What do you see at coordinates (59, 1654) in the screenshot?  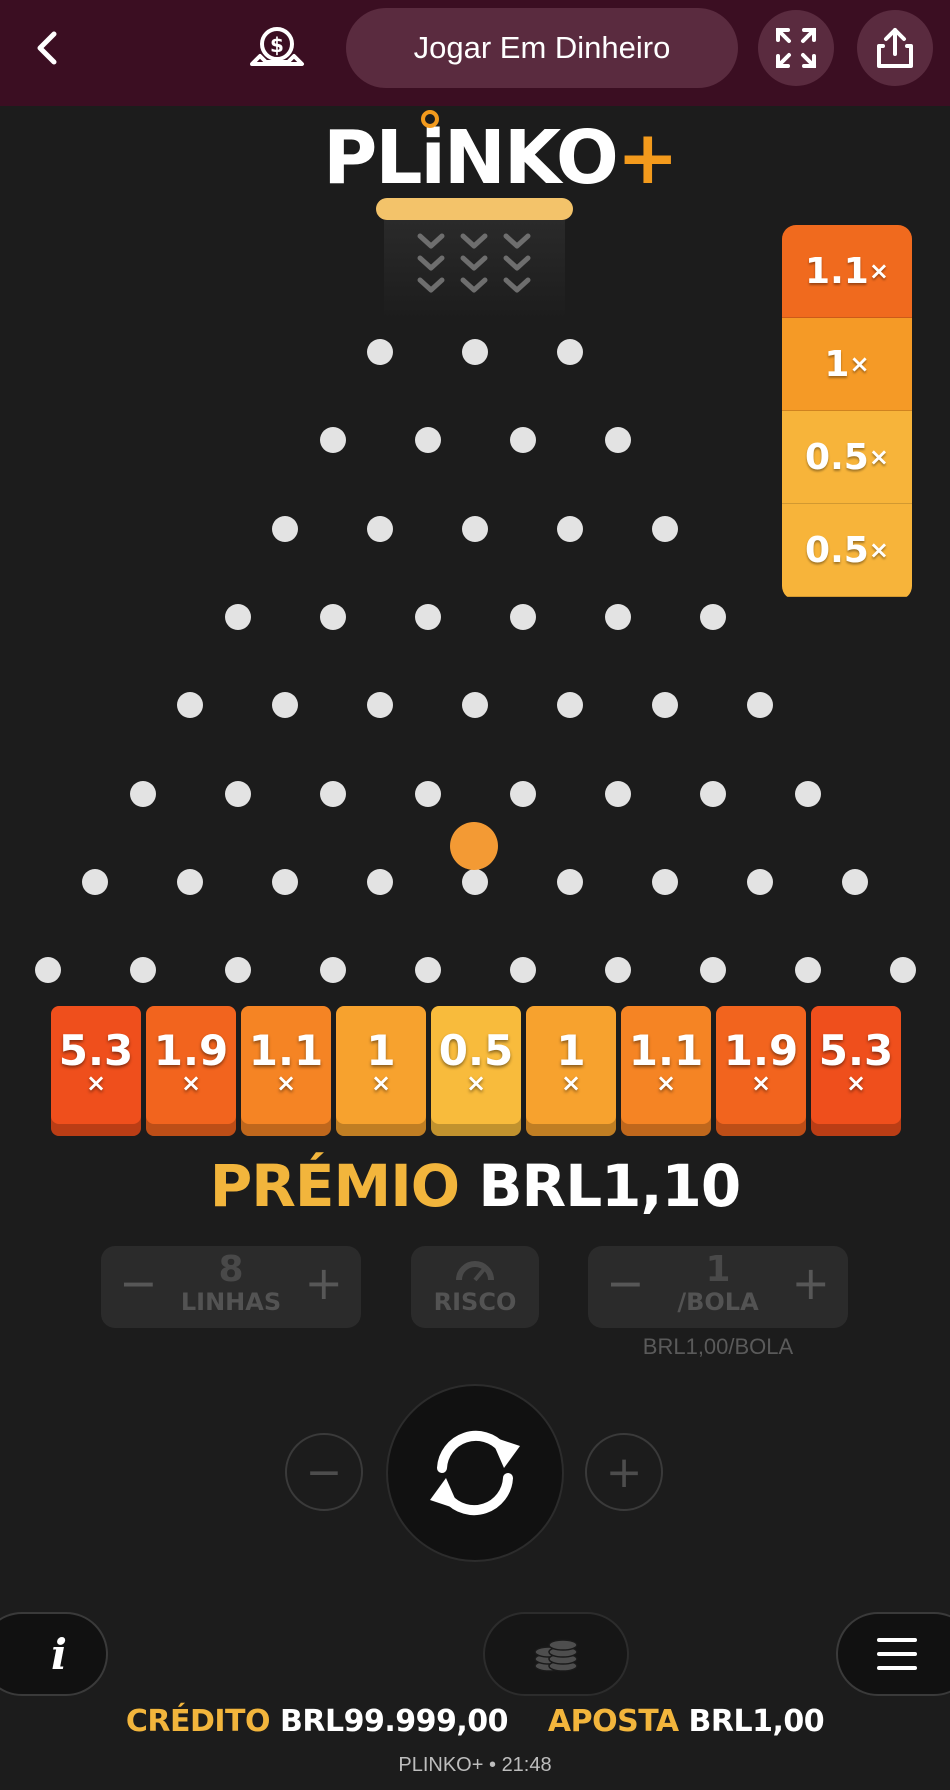 I see `info-icon: i` at bounding box center [59, 1654].